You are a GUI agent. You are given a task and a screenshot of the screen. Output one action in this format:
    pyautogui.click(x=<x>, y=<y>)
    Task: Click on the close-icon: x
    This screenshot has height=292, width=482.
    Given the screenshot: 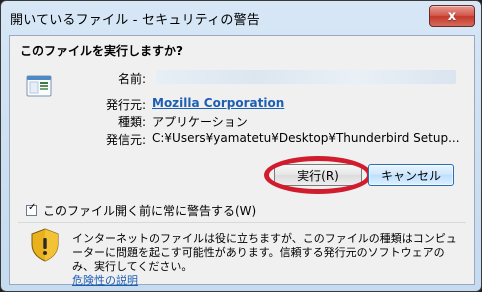 What is the action you would take?
    pyautogui.click(x=452, y=16)
    